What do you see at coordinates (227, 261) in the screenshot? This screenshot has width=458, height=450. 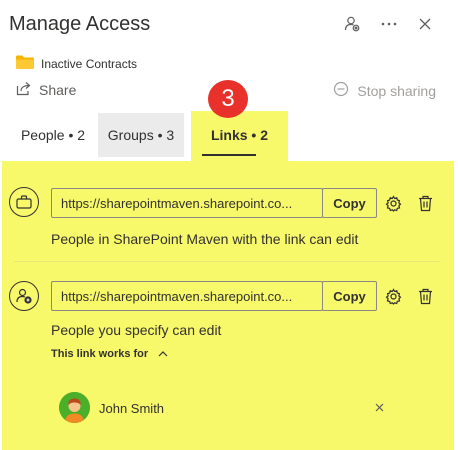 I see `link-divider` at bounding box center [227, 261].